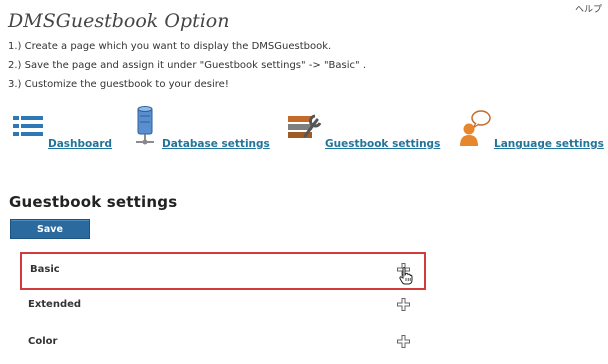  I want to click on hand-cursor-icon, so click(406, 276).